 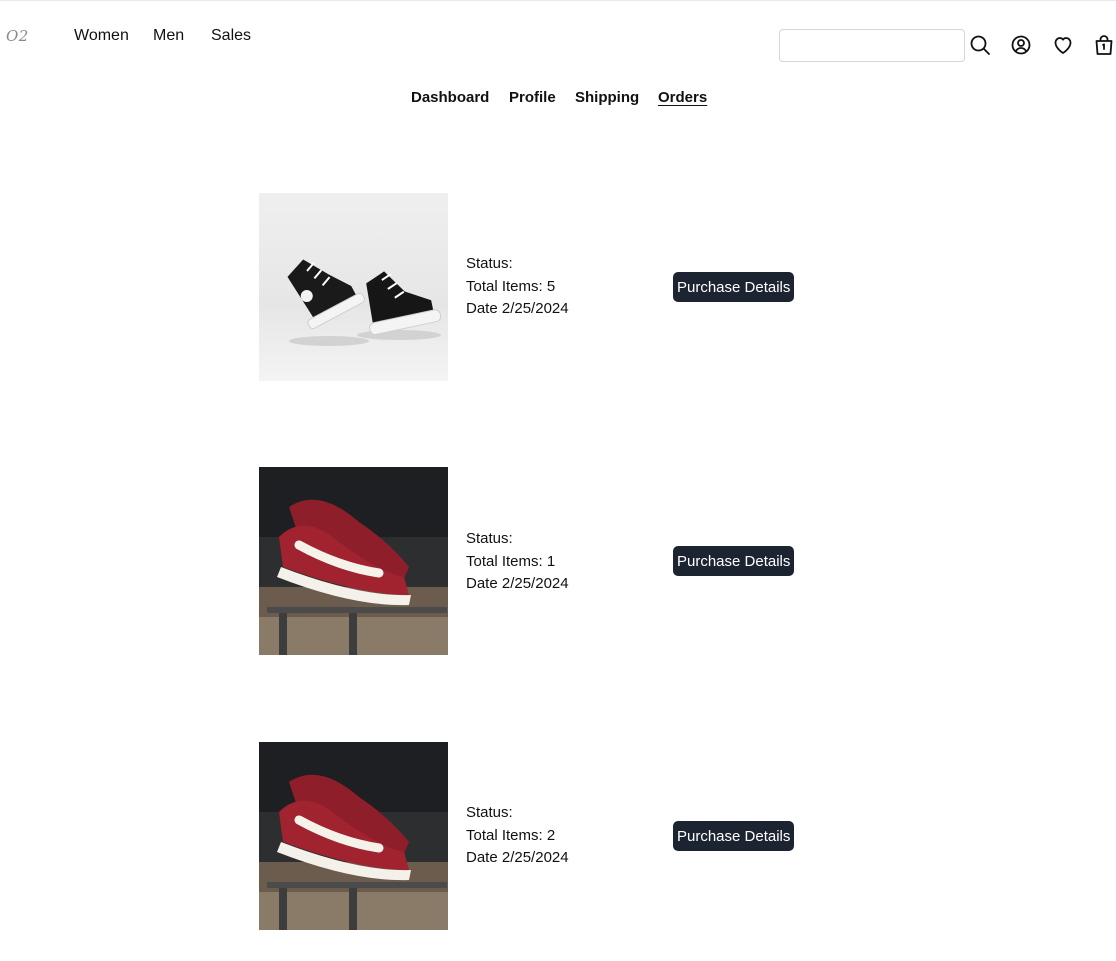 What do you see at coordinates (511, 835) in the screenshot?
I see `order-total-items: Total Items: 2` at bounding box center [511, 835].